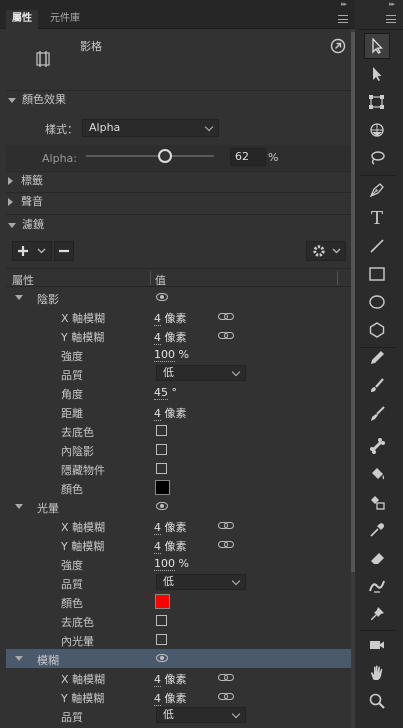 The image size is (403, 728). What do you see at coordinates (326, 251) in the screenshot?
I see `filter-options-button` at bounding box center [326, 251].